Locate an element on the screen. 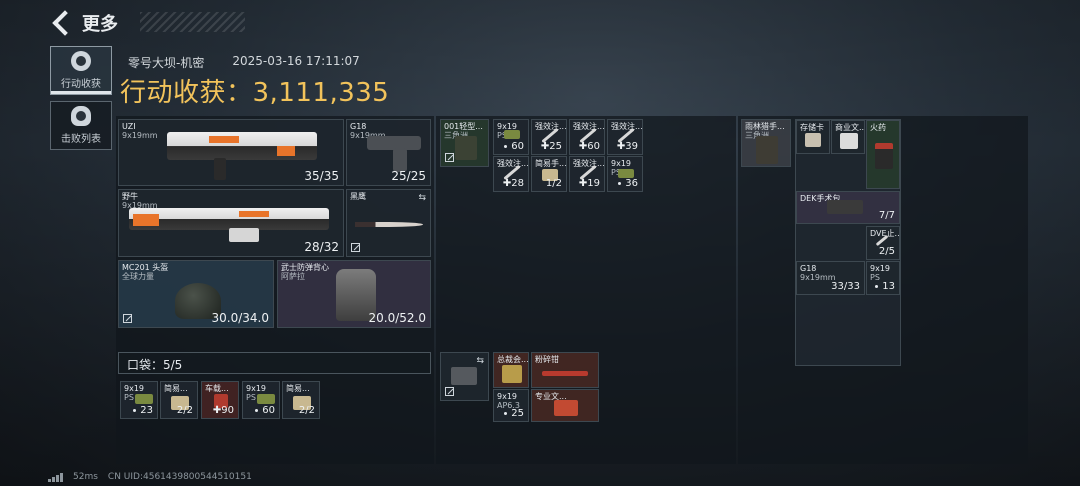 The image size is (1080, 486). rig-item: 强效注... ✚39 is located at coordinates (625, 137).